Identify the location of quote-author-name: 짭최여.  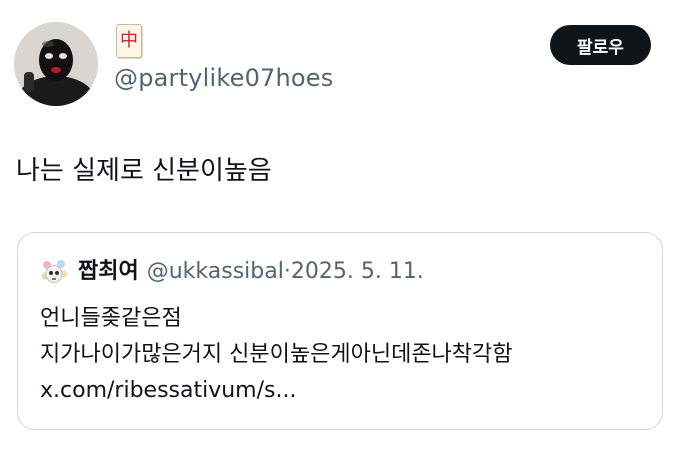
(108, 271).